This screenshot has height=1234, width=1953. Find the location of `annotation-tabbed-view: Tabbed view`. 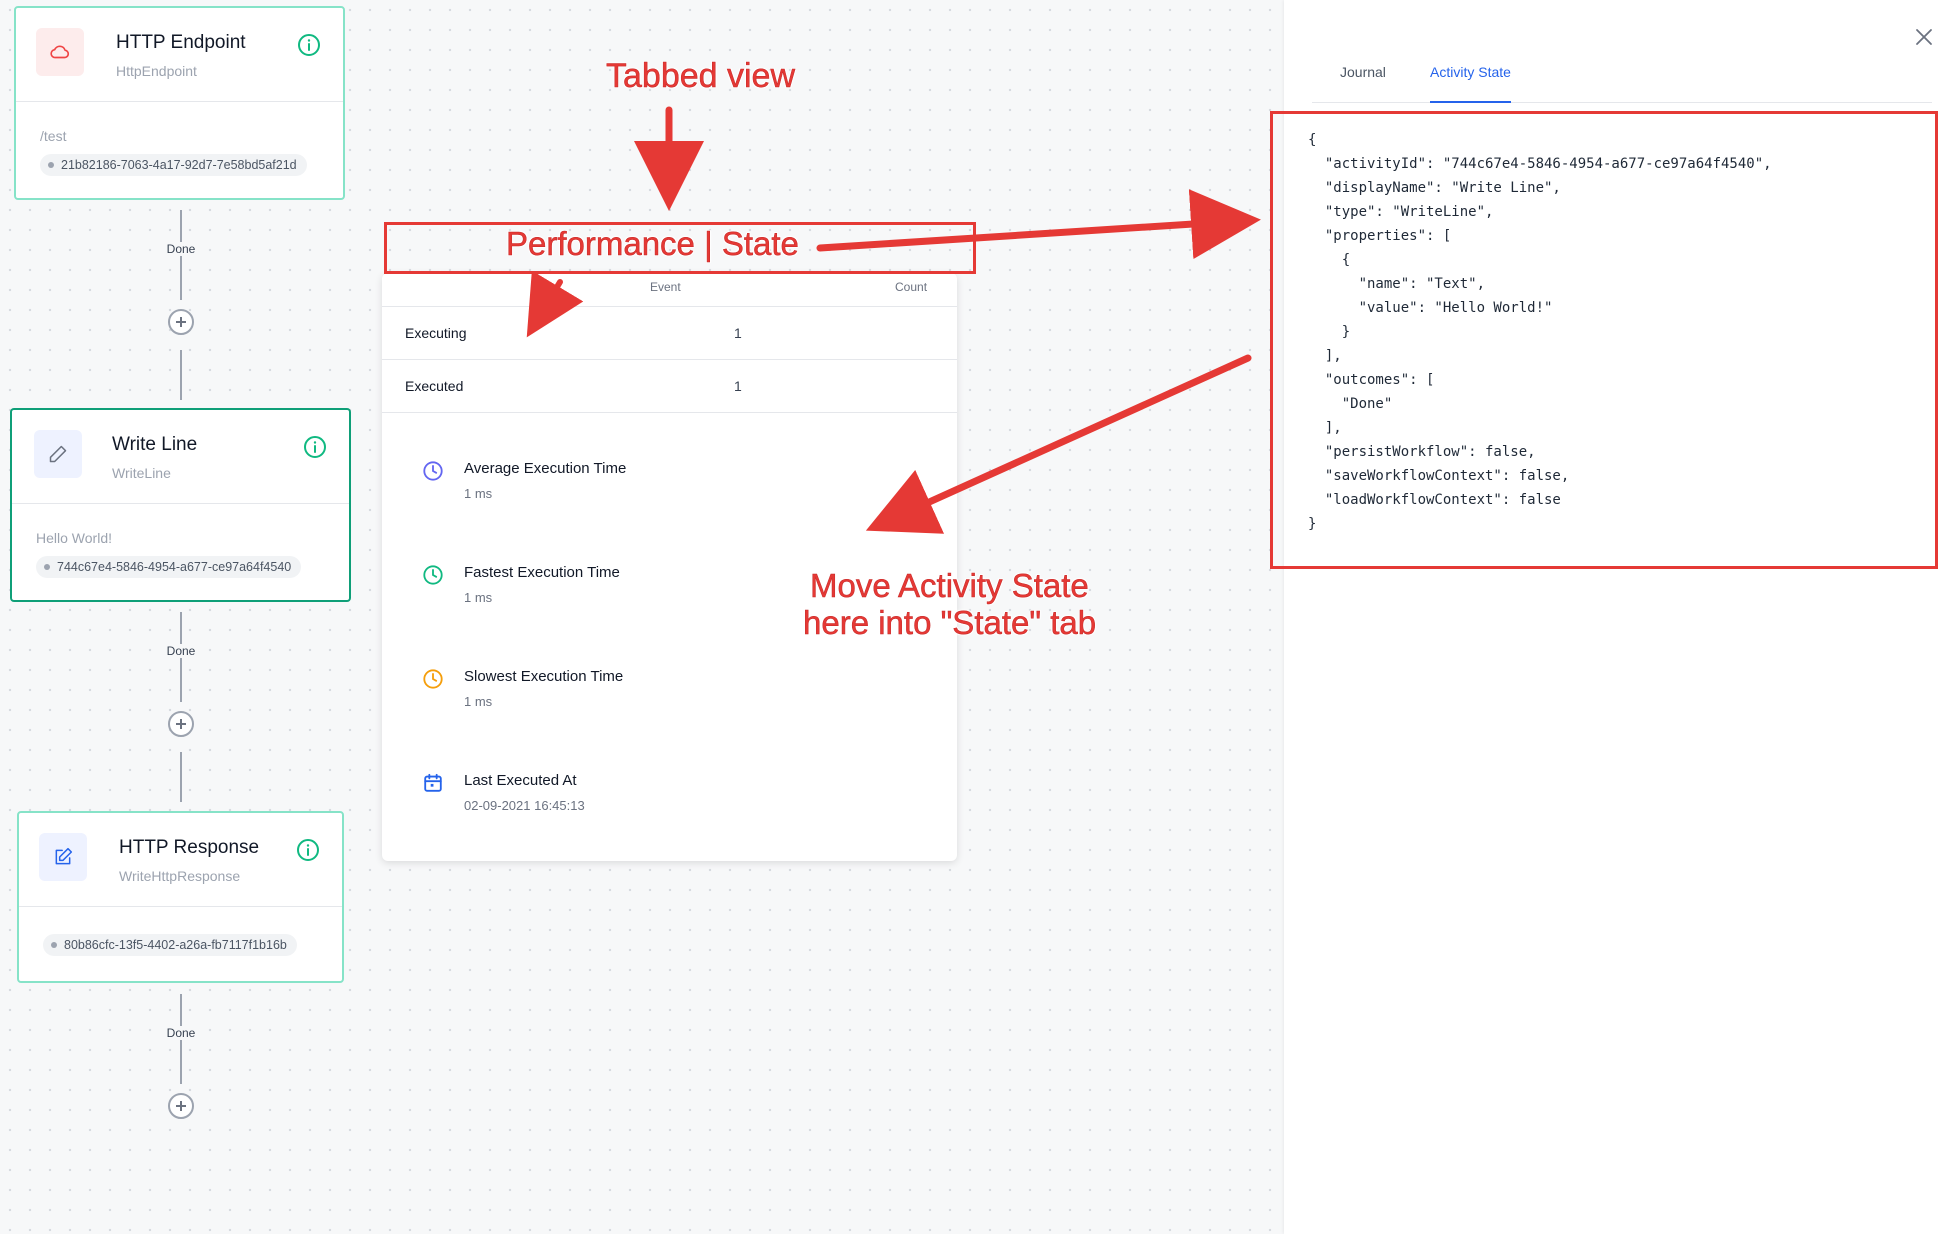

annotation-tabbed-view: Tabbed view is located at coordinates (701, 76).